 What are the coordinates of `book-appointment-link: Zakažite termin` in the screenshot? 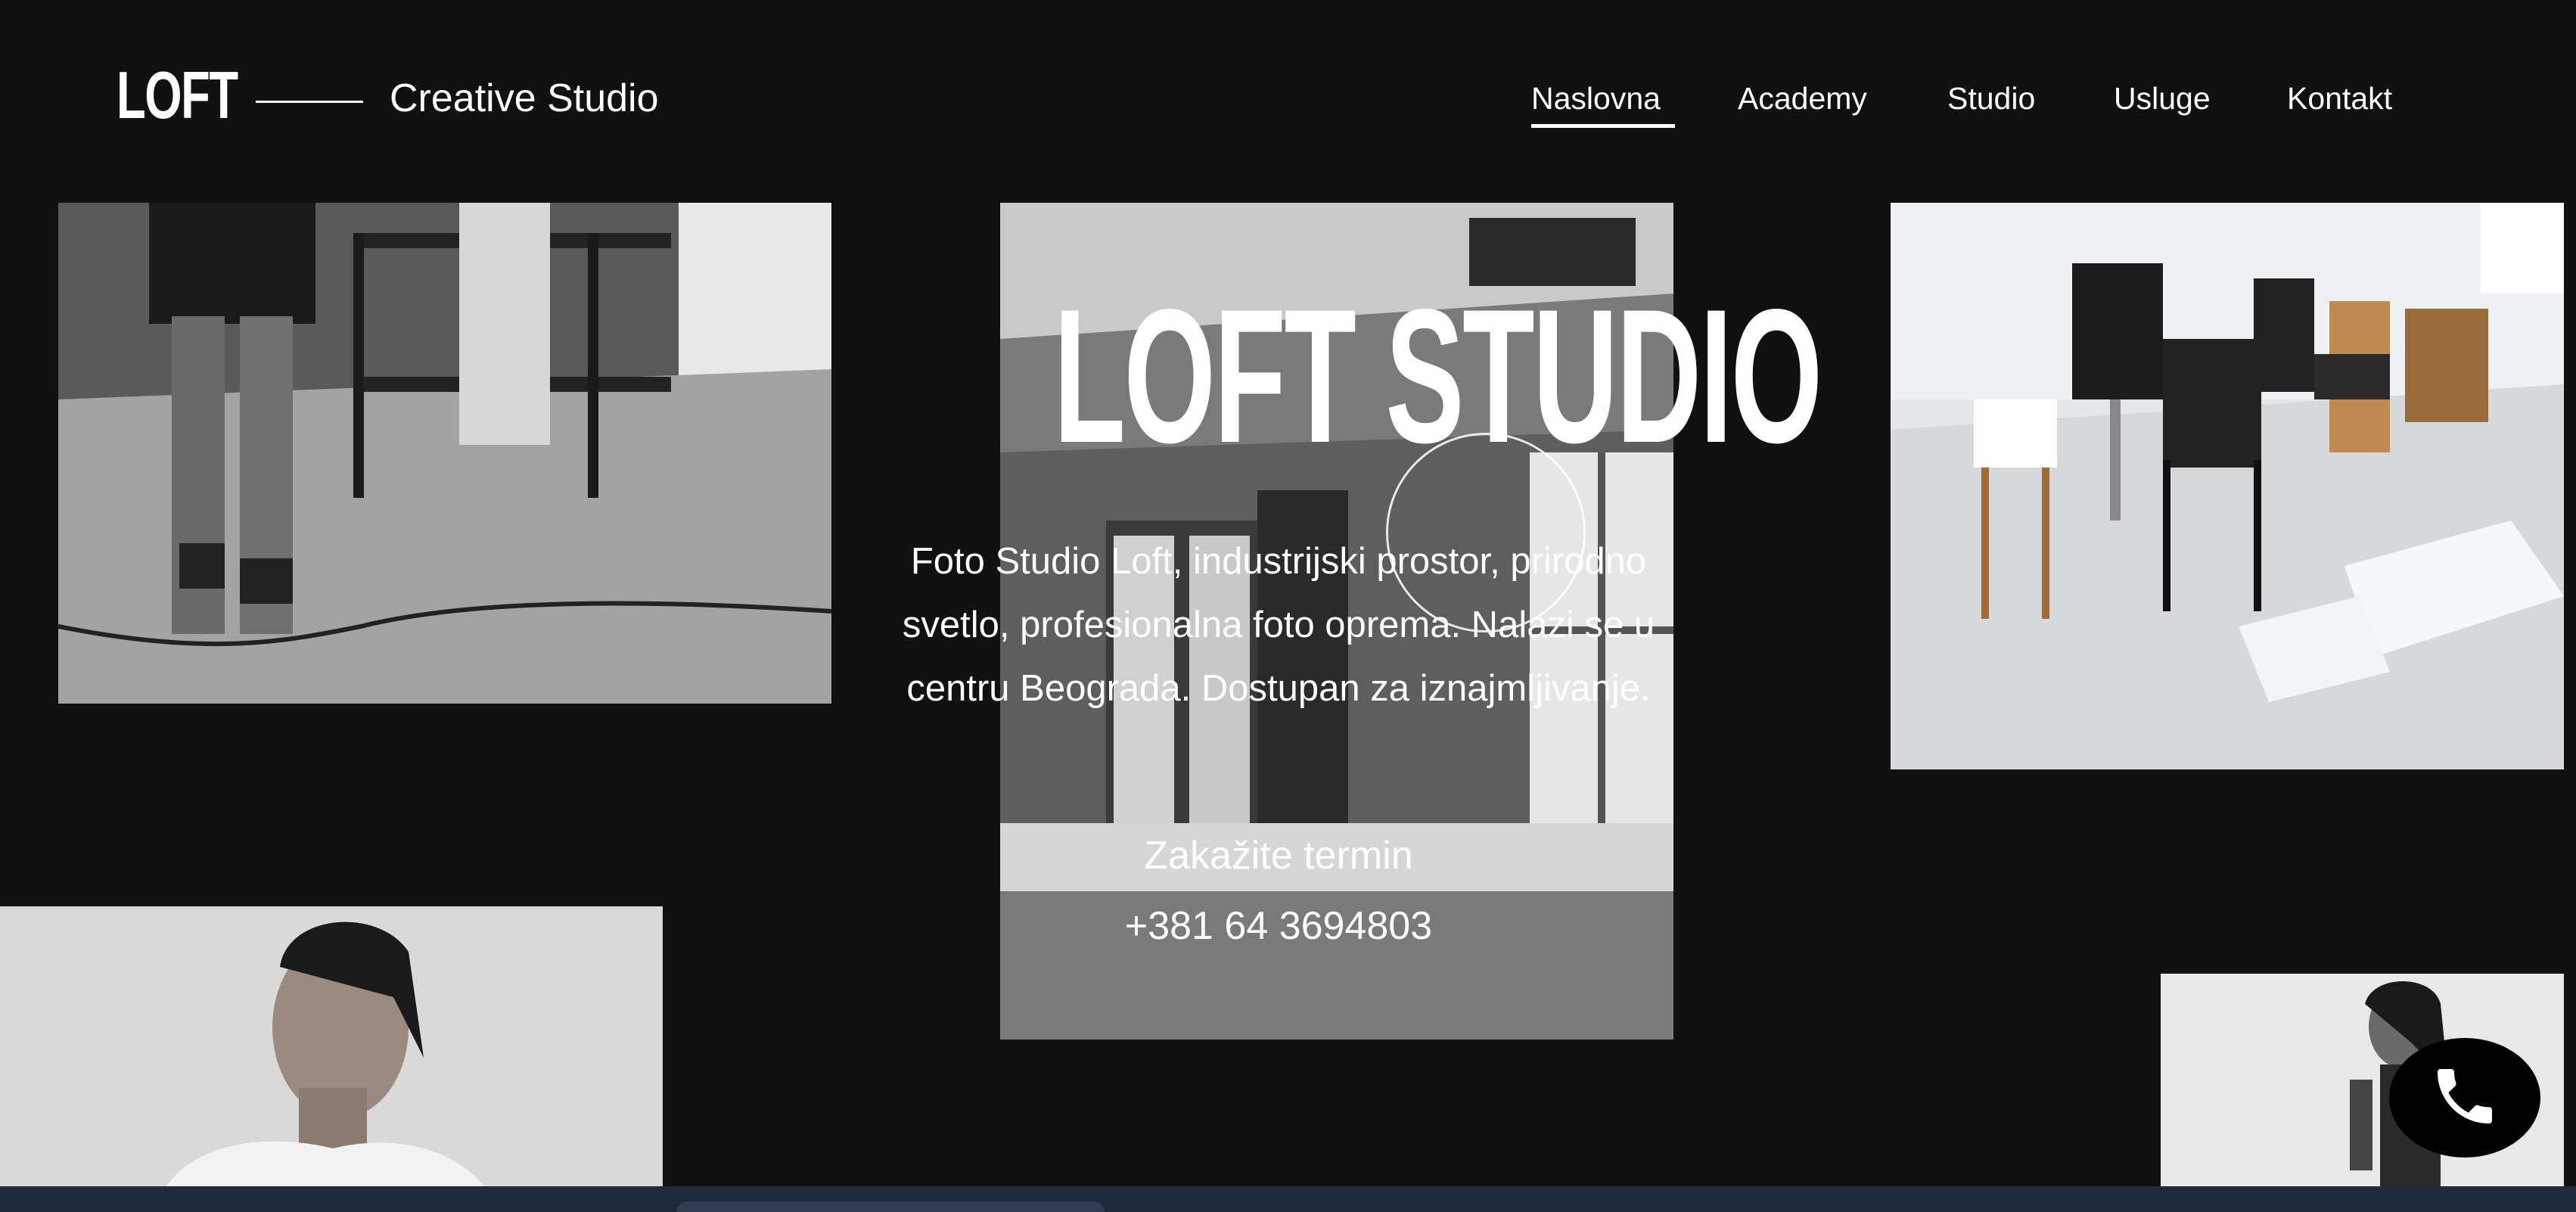 It's located at (1278, 855).